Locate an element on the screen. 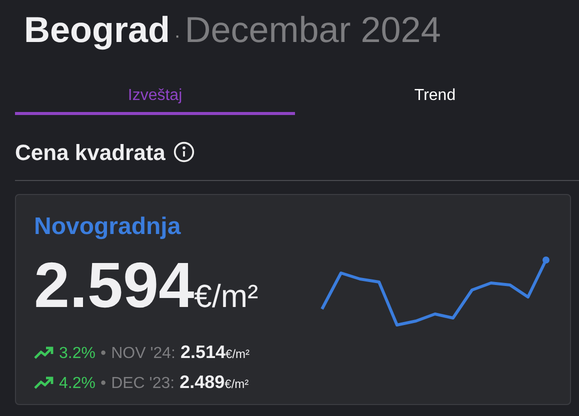 The image size is (579, 416). card-title: Novogradnja is located at coordinates (108, 227).